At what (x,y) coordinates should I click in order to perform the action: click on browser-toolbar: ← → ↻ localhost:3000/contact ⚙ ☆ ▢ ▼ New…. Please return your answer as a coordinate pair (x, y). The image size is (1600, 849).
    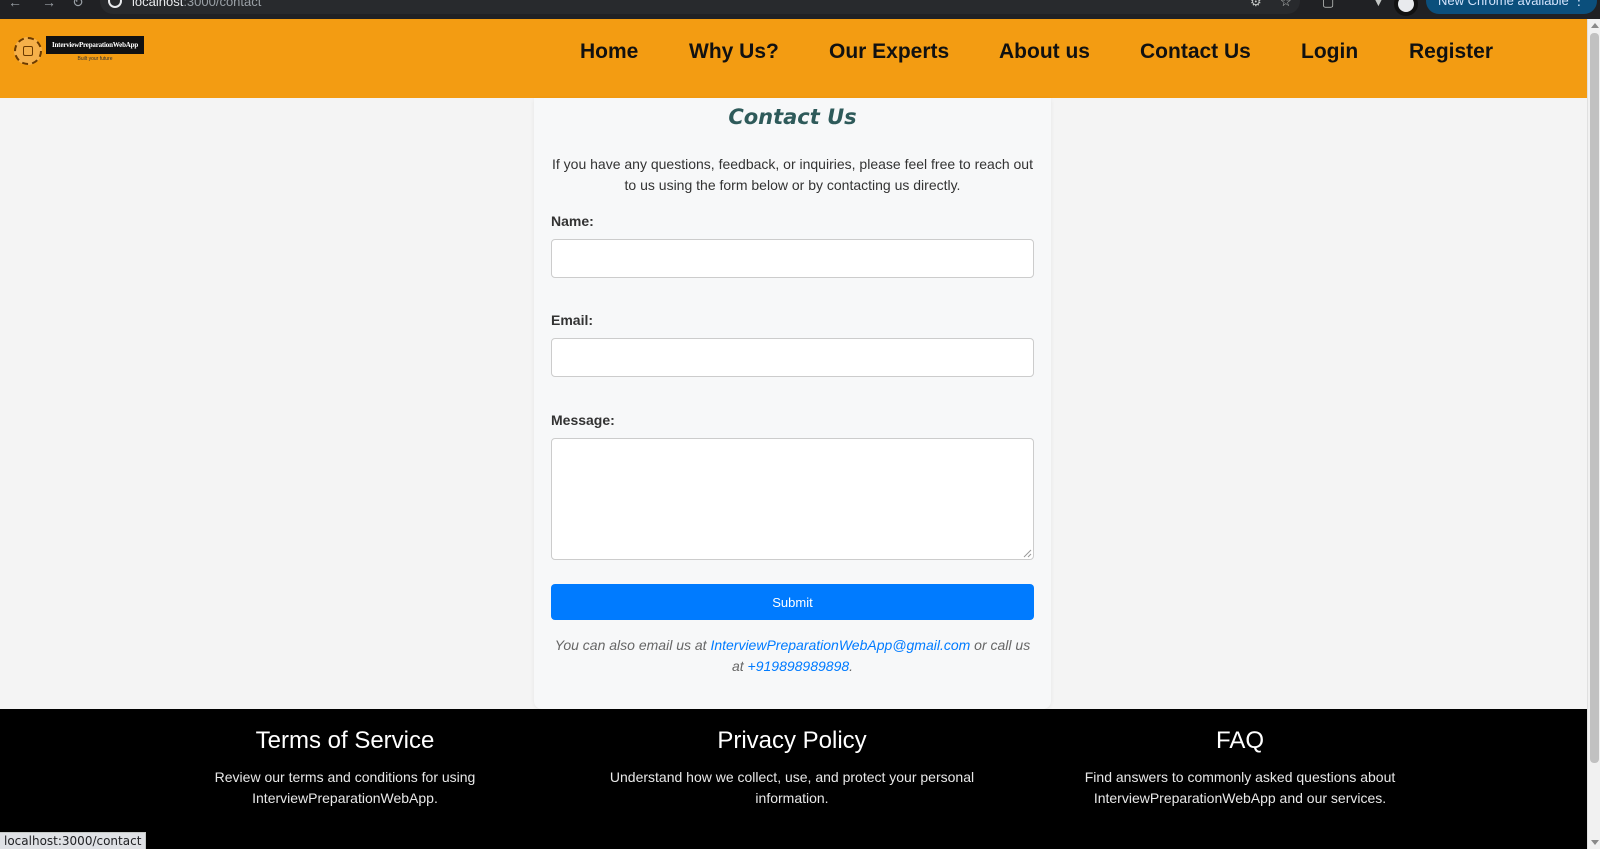
    Looking at the image, I should click on (800, 9).